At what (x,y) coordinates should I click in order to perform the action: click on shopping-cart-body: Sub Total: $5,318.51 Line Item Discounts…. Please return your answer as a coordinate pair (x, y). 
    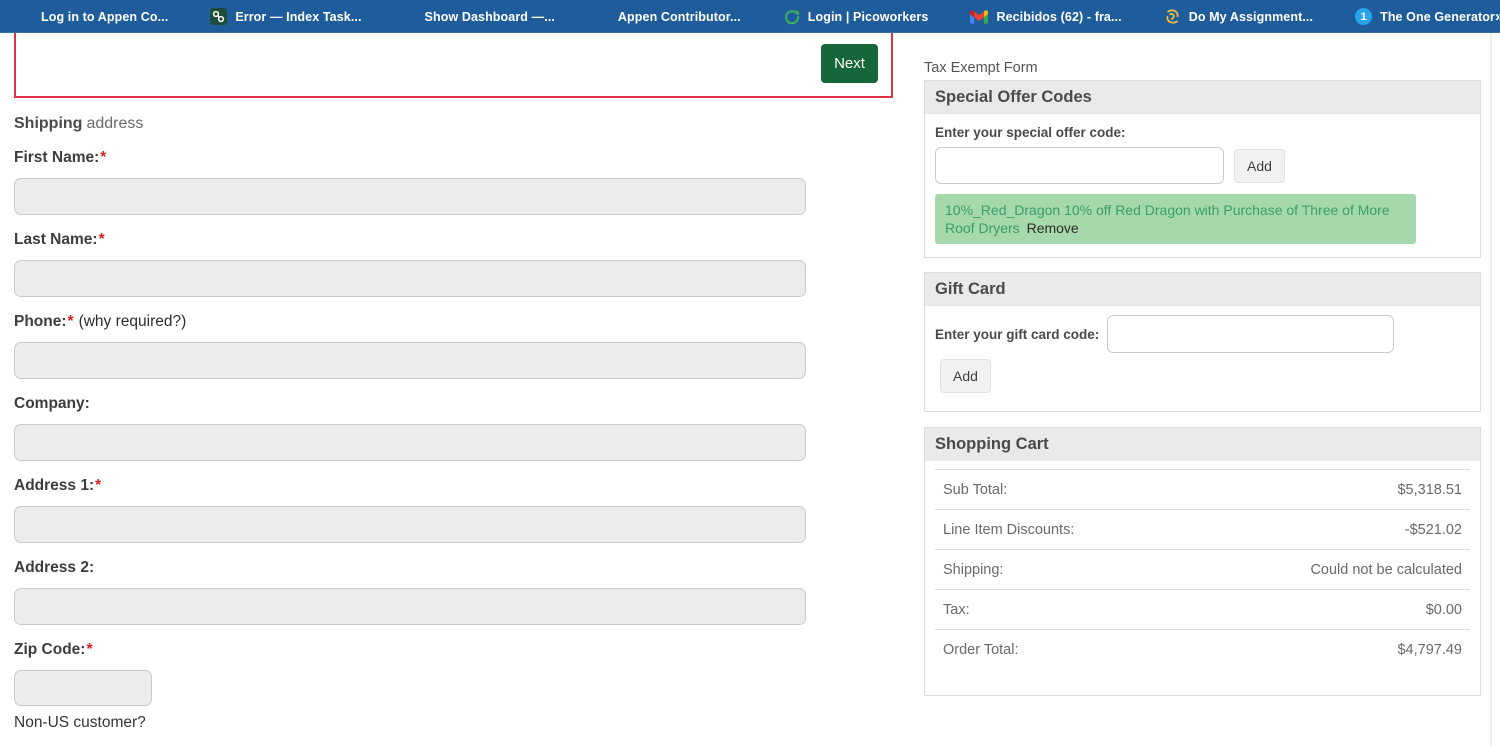
    Looking at the image, I should click on (1202, 578).